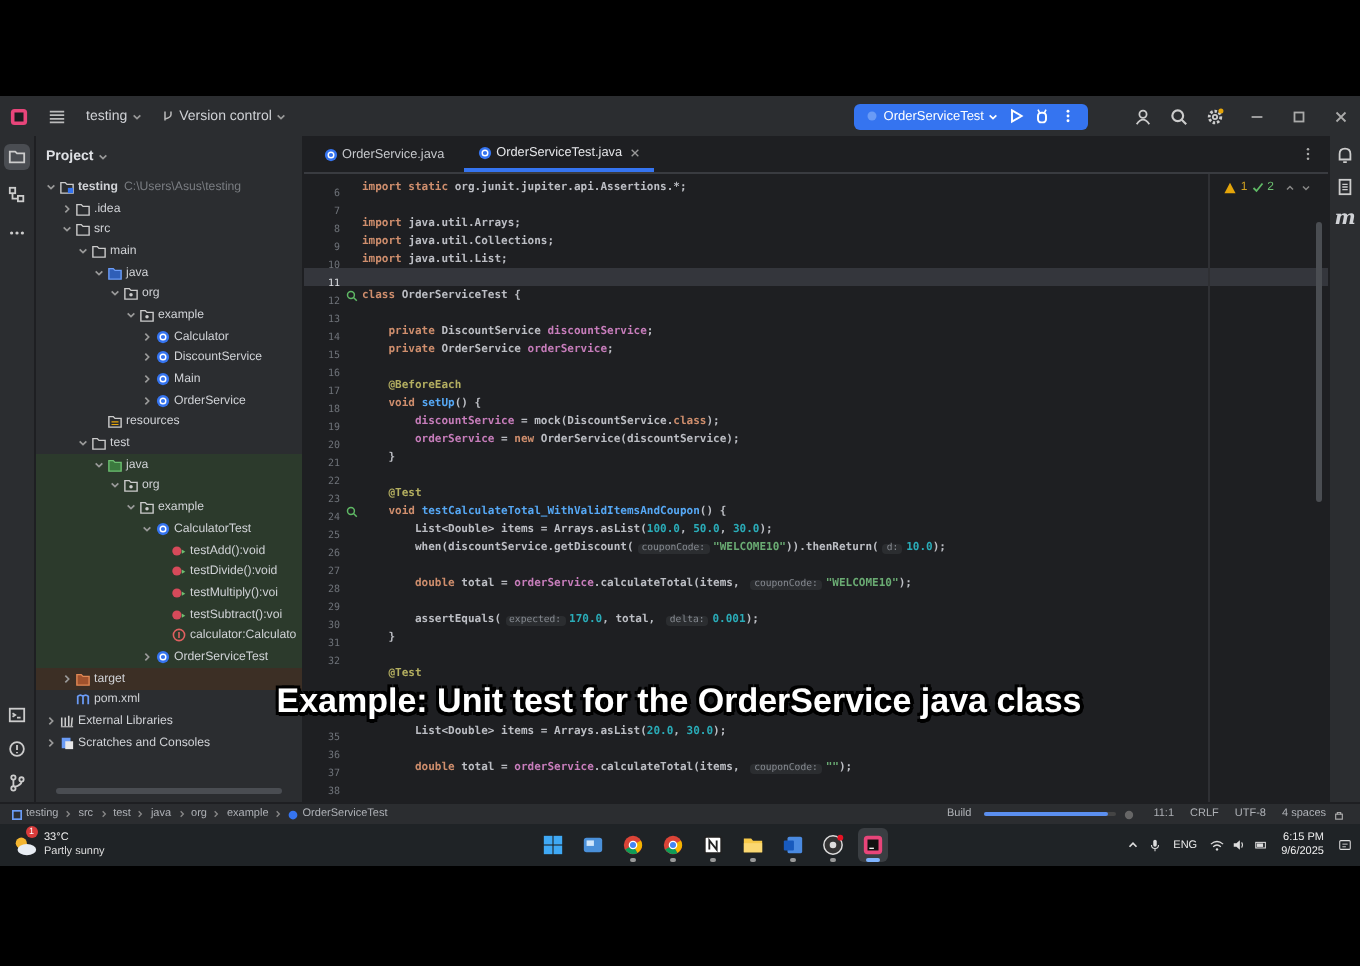  Describe the element at coordinates (25, 845) in the screenshot. I see `weather-icon` at that location.